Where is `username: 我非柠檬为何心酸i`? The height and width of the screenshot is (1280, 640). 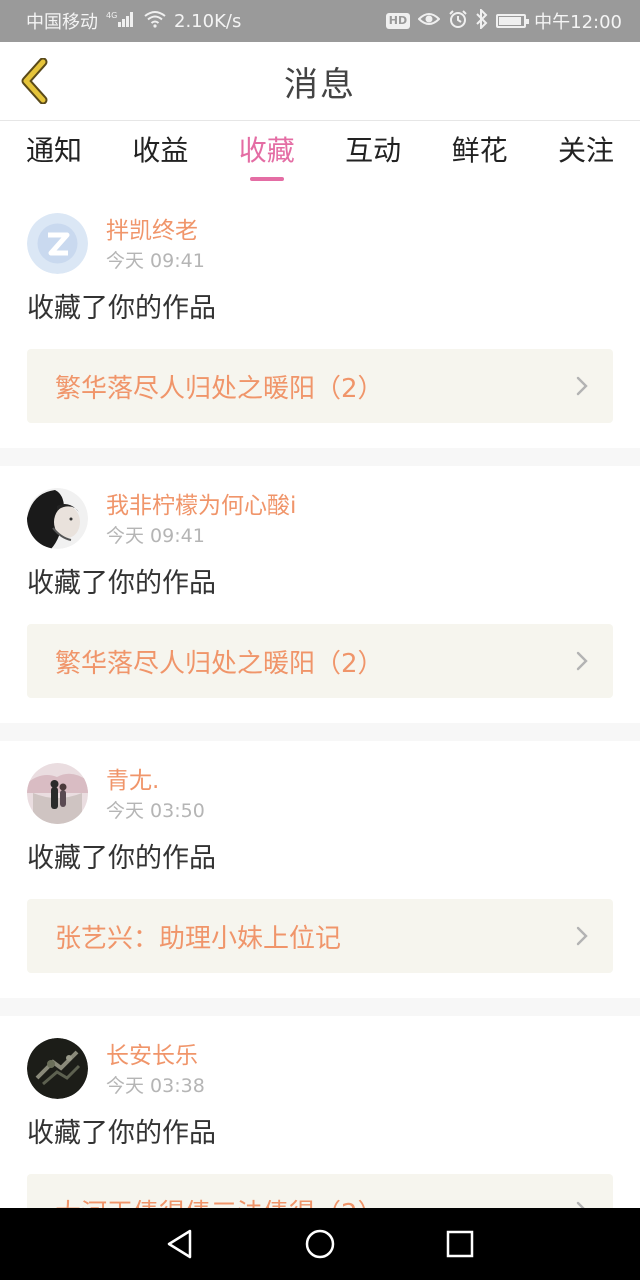
username: 我非柠檬为何心酸i is located at coordinates (201, 506).